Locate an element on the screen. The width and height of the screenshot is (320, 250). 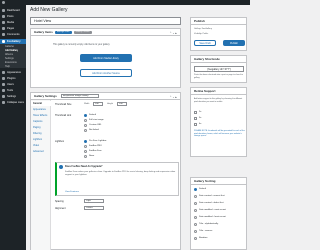
add-from-media-library-button: Add From Media Library is located at coordinates (106, 58).